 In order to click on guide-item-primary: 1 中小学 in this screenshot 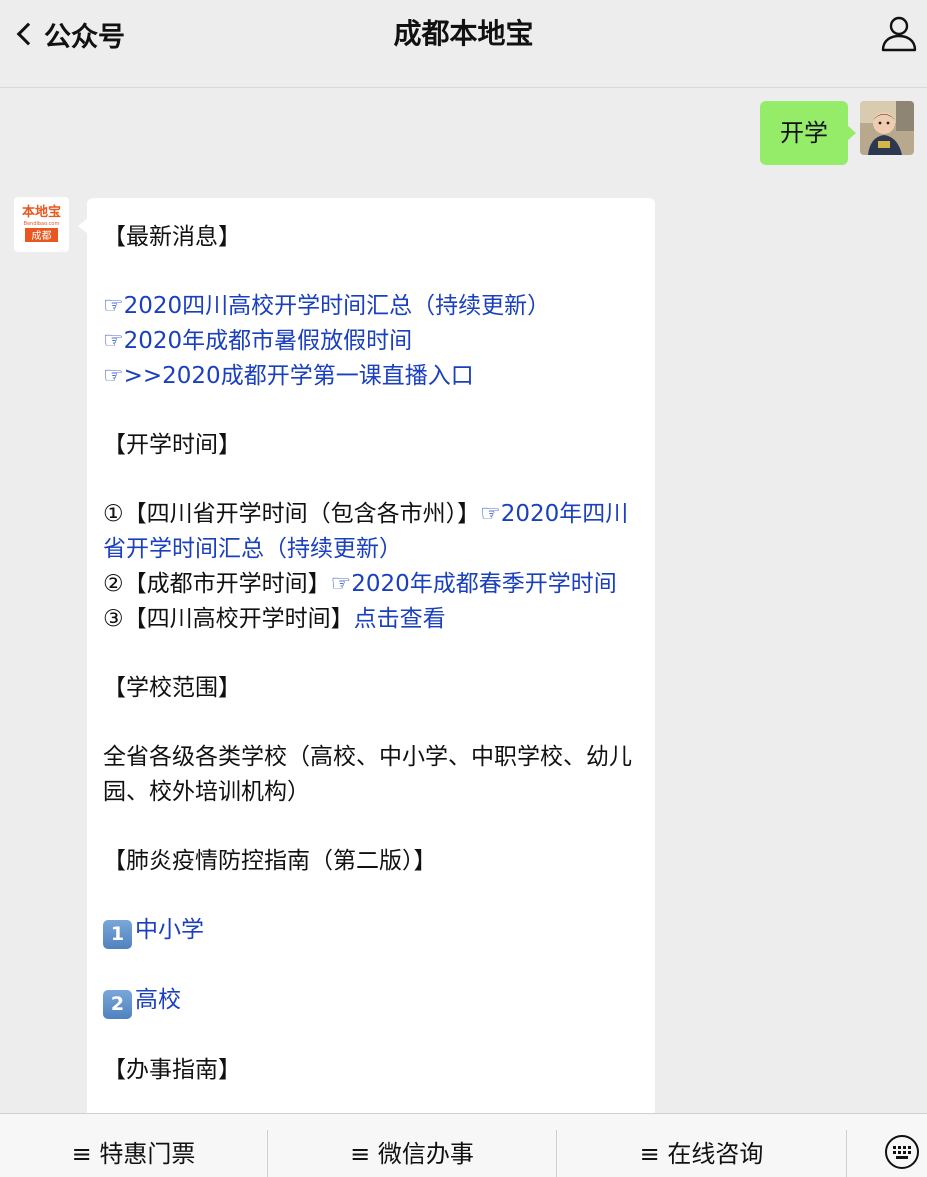, I will do `click(371, 931)`.